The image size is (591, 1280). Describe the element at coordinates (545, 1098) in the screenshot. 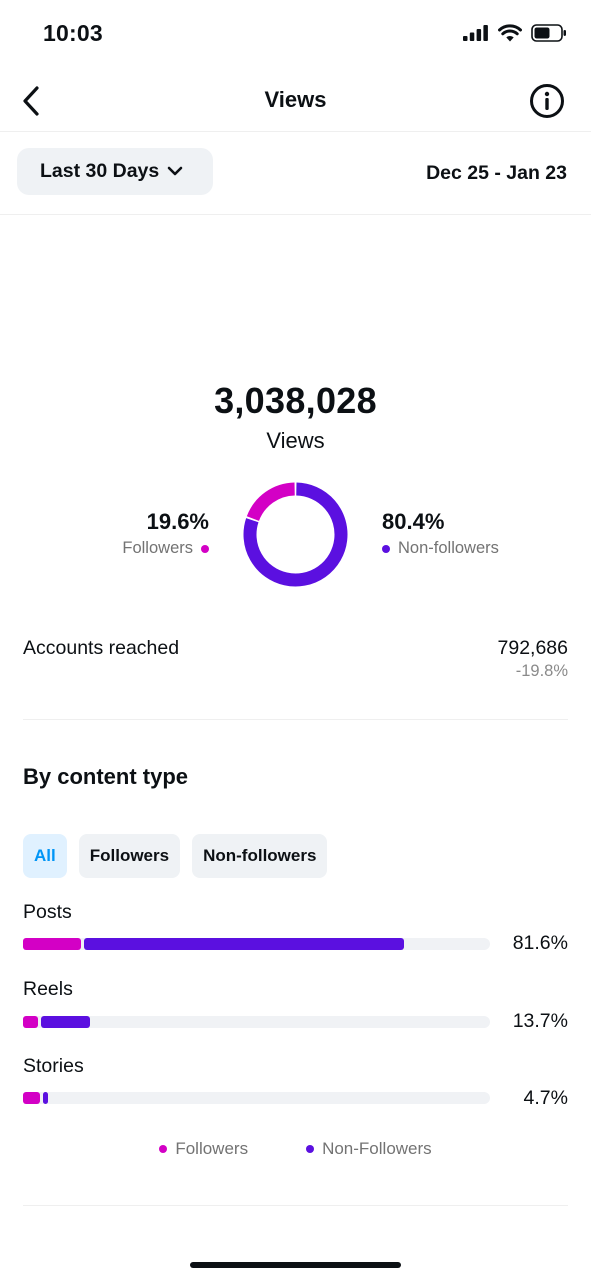

I see `content-row-percent: 4.7%` at that location.